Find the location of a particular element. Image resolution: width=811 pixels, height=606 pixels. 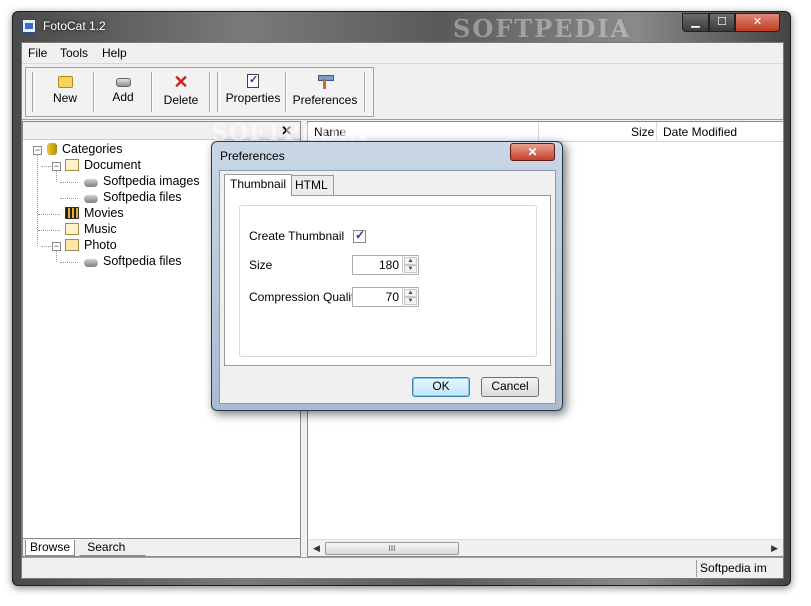

title-bar: FotoCat 1.2 SOFTPEDIA ▁ ☐ ✕ is located at coordinates (401, 27).